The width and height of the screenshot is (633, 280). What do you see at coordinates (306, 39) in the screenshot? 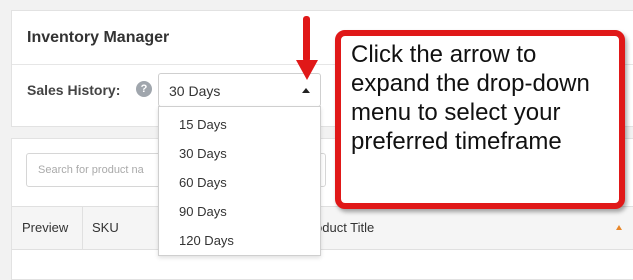
I see `annotation-arrow-shaft` at bounding box center [306, 39].